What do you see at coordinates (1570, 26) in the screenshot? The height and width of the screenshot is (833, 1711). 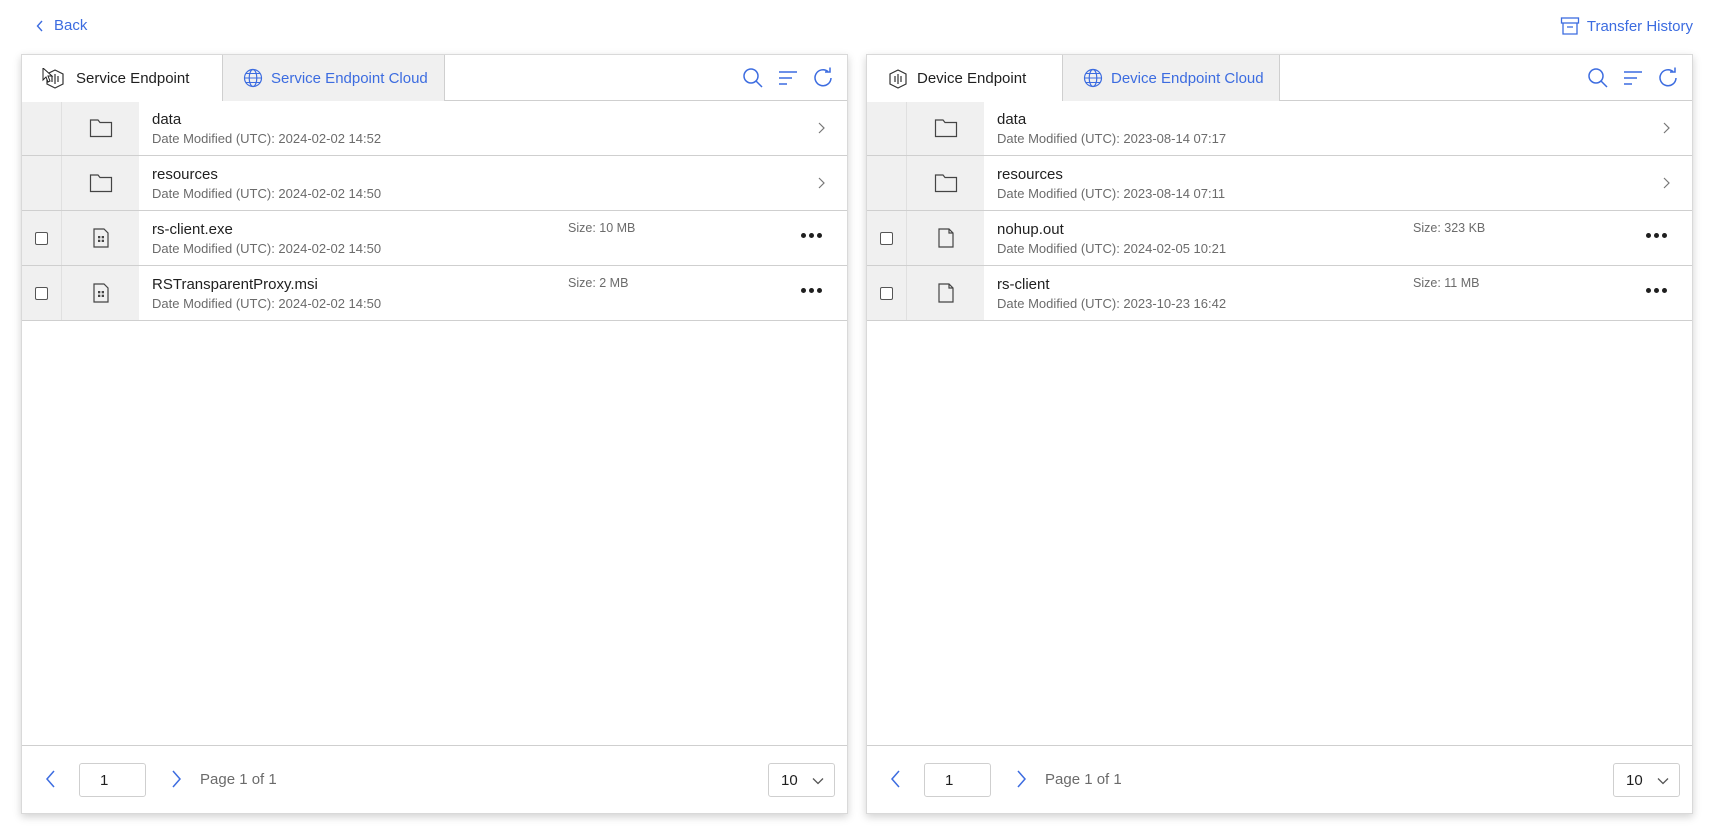 I see `archive-icon` at bounding box center [1570, 26].